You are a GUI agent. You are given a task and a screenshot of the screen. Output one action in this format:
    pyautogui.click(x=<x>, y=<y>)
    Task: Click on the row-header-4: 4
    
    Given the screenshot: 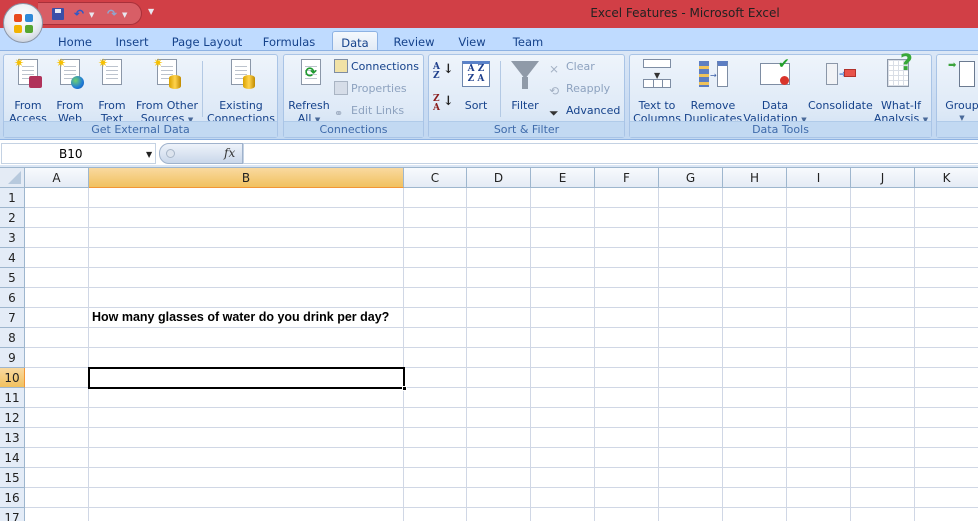 What is the action you would take?
    pyautogui.click(x=12, y=258)
    